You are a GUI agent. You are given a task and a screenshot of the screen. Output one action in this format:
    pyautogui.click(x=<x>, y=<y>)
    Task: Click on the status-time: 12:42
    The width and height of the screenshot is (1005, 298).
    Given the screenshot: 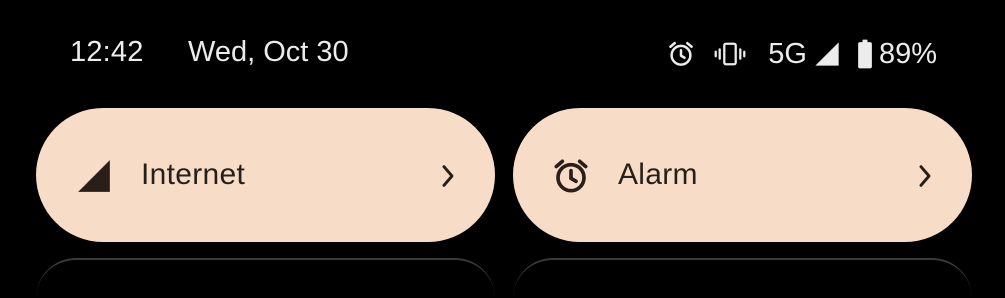 What is the action you would take?
    pyautogui.click(x=107, y=52)
    